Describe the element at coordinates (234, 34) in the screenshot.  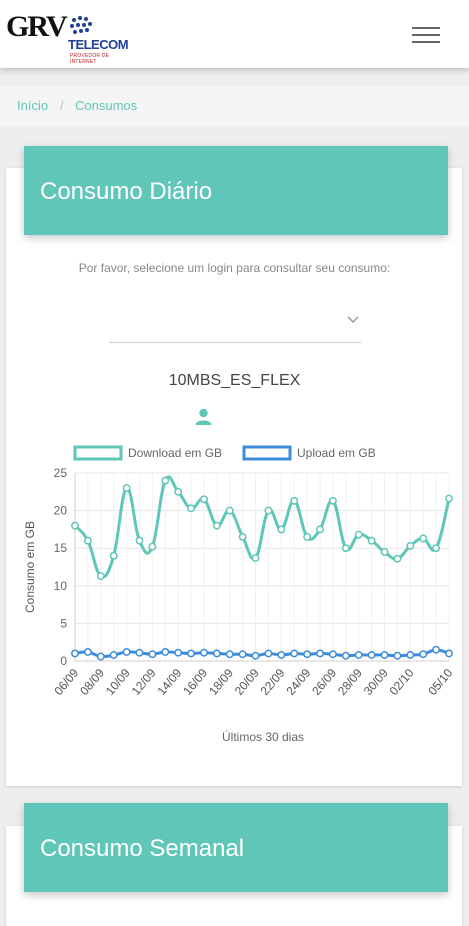
I see `top-navbar: GRV TELECOM PROVEDOR DE INTERNET` at that location.